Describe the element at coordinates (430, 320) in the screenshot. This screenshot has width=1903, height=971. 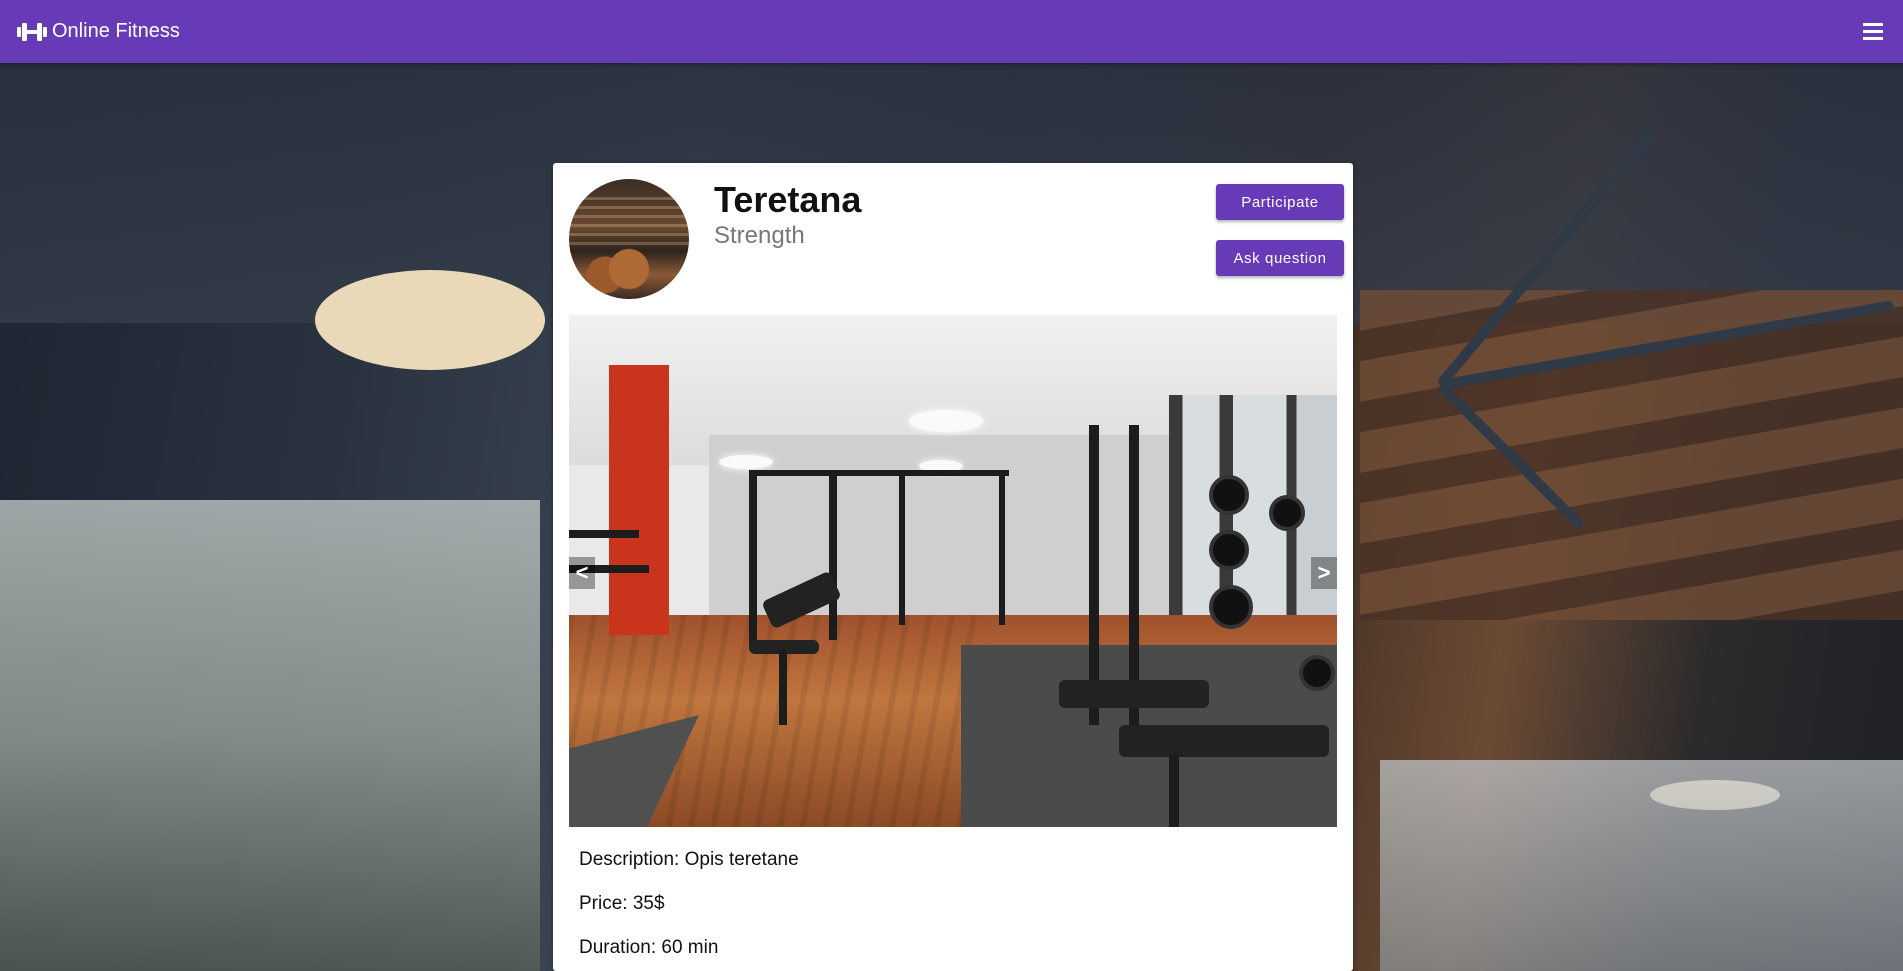
I see `background-lamp` at that location.